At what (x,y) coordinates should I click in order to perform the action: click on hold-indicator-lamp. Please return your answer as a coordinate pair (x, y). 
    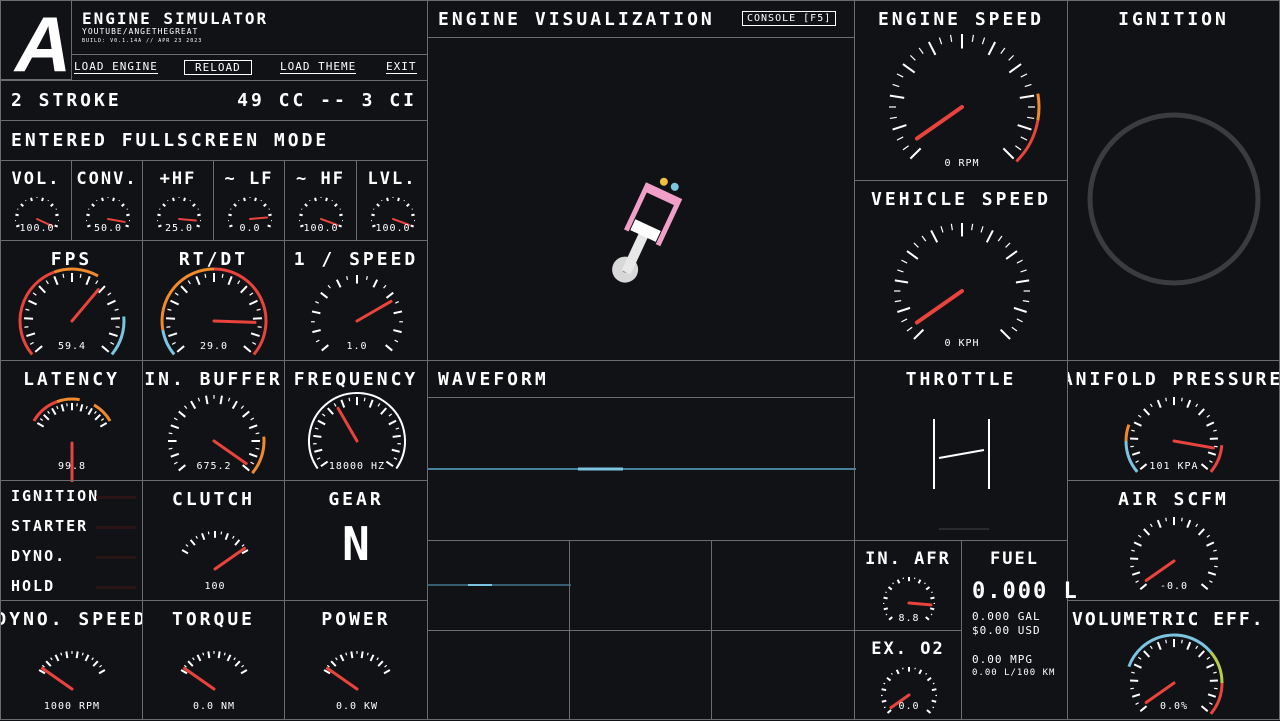
    Looking at the image, I should click on (116, 587).